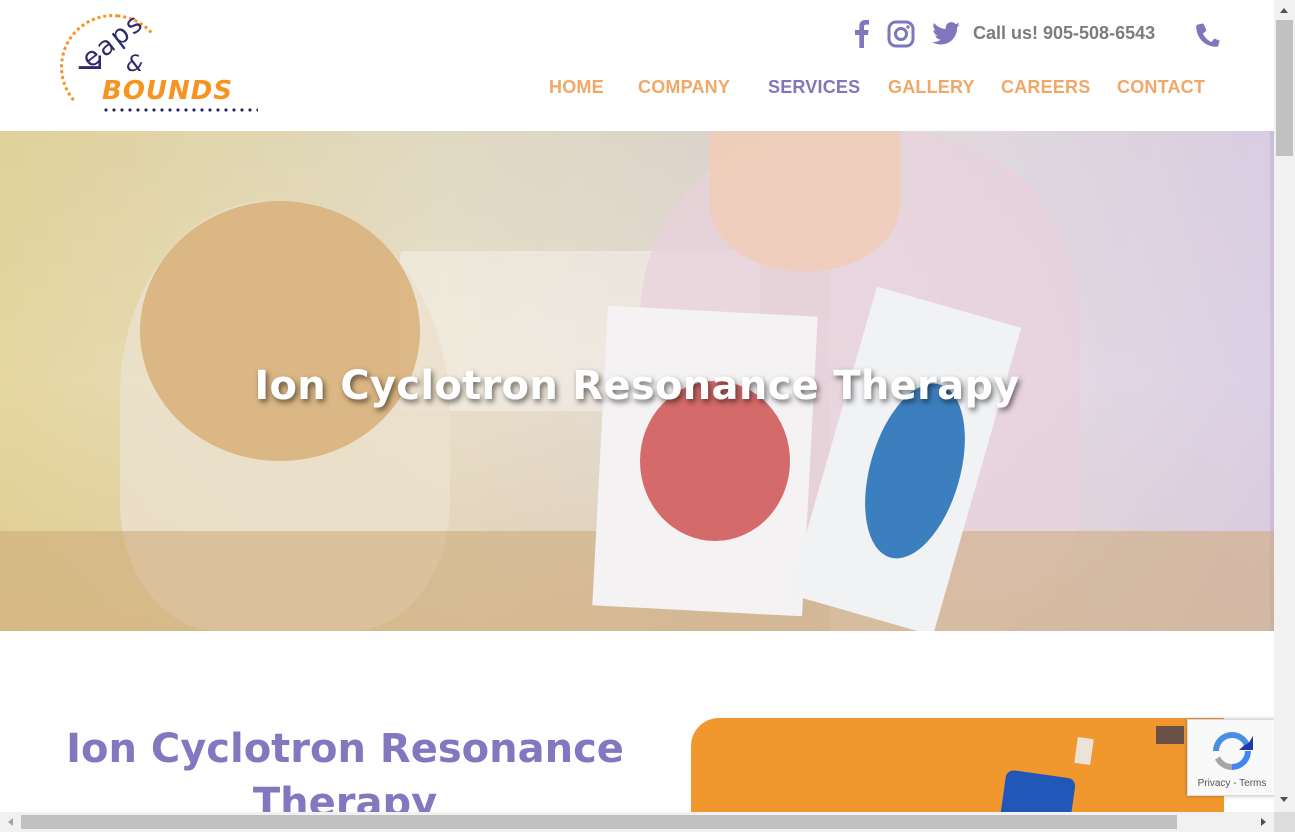 This screenshot has height=832, width=1295. Describe the element at coordinates (1161, 87) in the screenshot. I see `nav-item-contact: CONTACT` at that location.